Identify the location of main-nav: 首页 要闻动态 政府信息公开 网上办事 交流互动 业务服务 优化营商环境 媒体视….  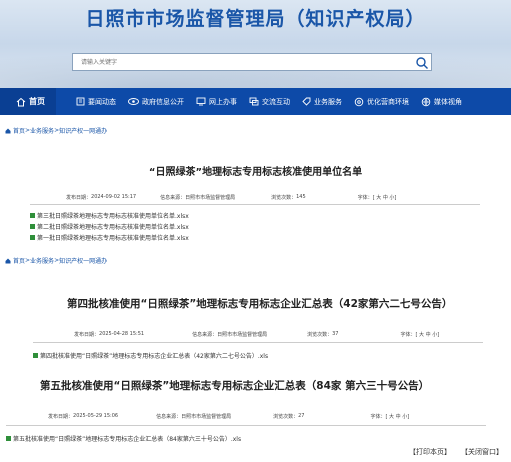
(255, 101).